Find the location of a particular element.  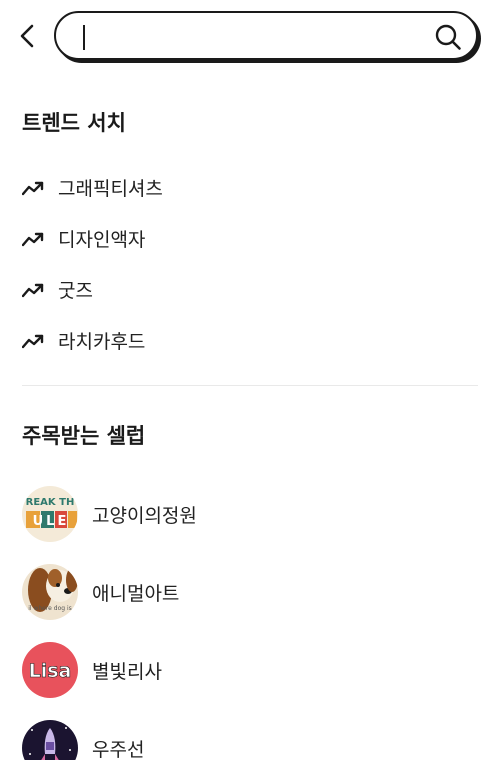

avatar: REAK TH ULE is located at coordinates (50, 514).